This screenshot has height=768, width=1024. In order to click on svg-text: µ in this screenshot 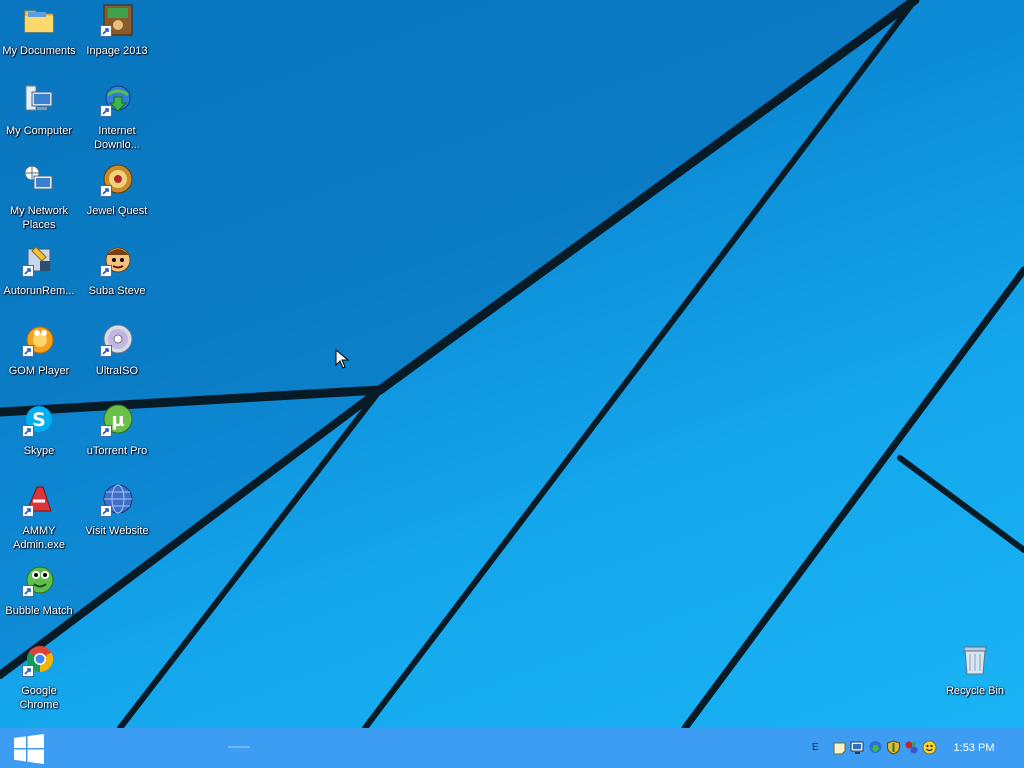, I will do `click(117, 420)`.